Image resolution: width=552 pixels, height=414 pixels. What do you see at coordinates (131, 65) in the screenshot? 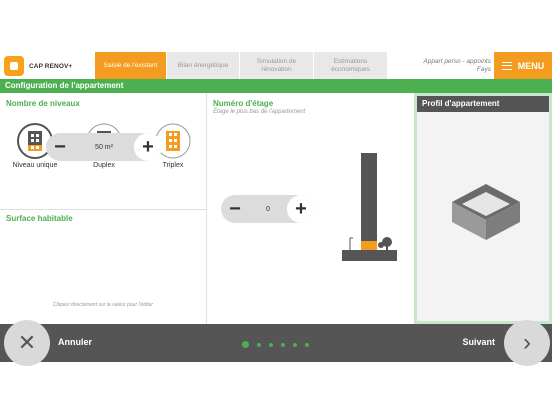
I see `tab-saisie-existant: Saisie de l'existant` at bounding box center [131, 65].